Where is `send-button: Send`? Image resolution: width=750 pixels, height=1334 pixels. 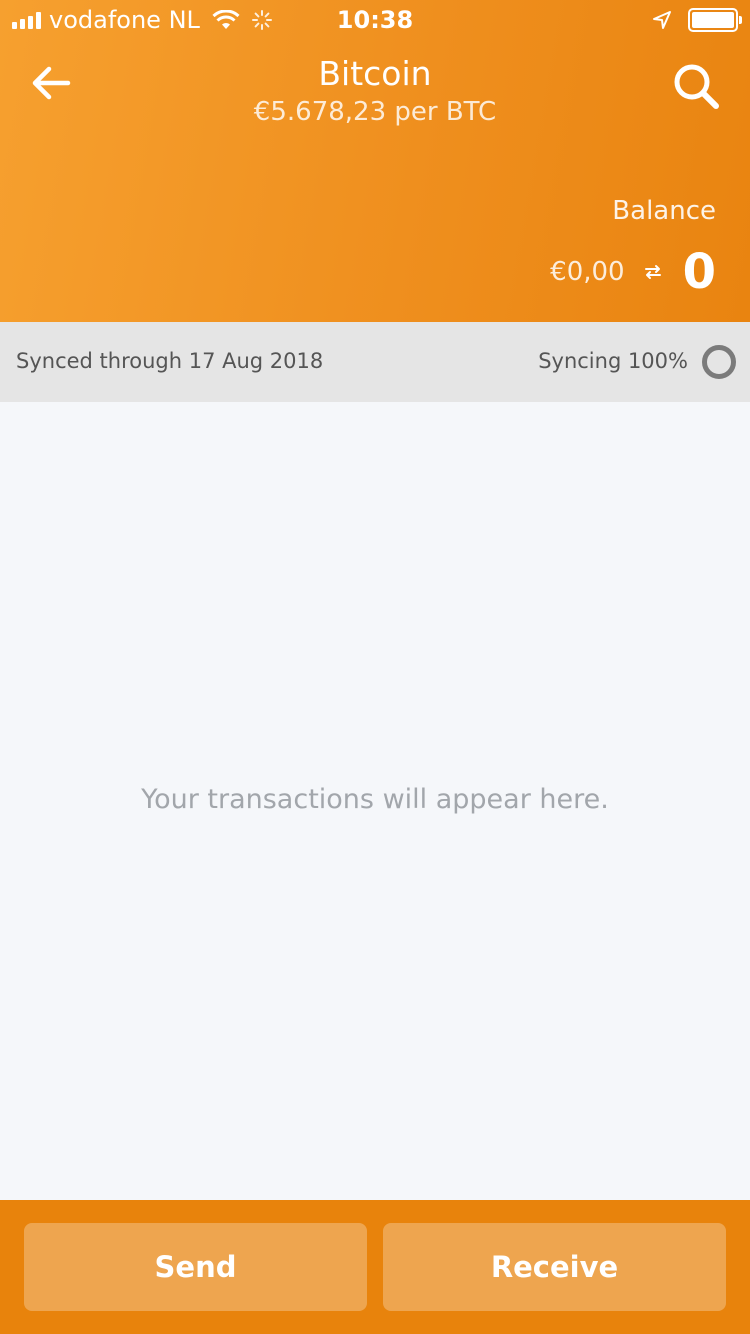
send-button: Send is located at coordinates (195, 1267).